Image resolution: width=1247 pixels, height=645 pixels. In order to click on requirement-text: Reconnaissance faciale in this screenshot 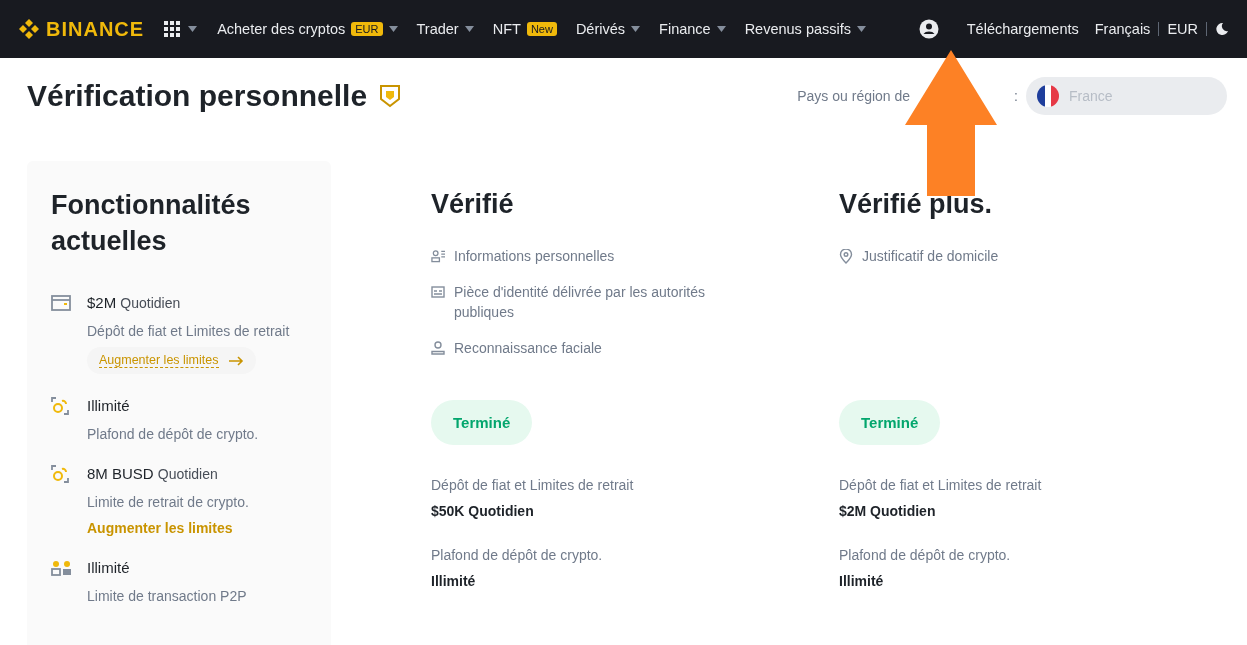, I will do `click(528, 348)`.